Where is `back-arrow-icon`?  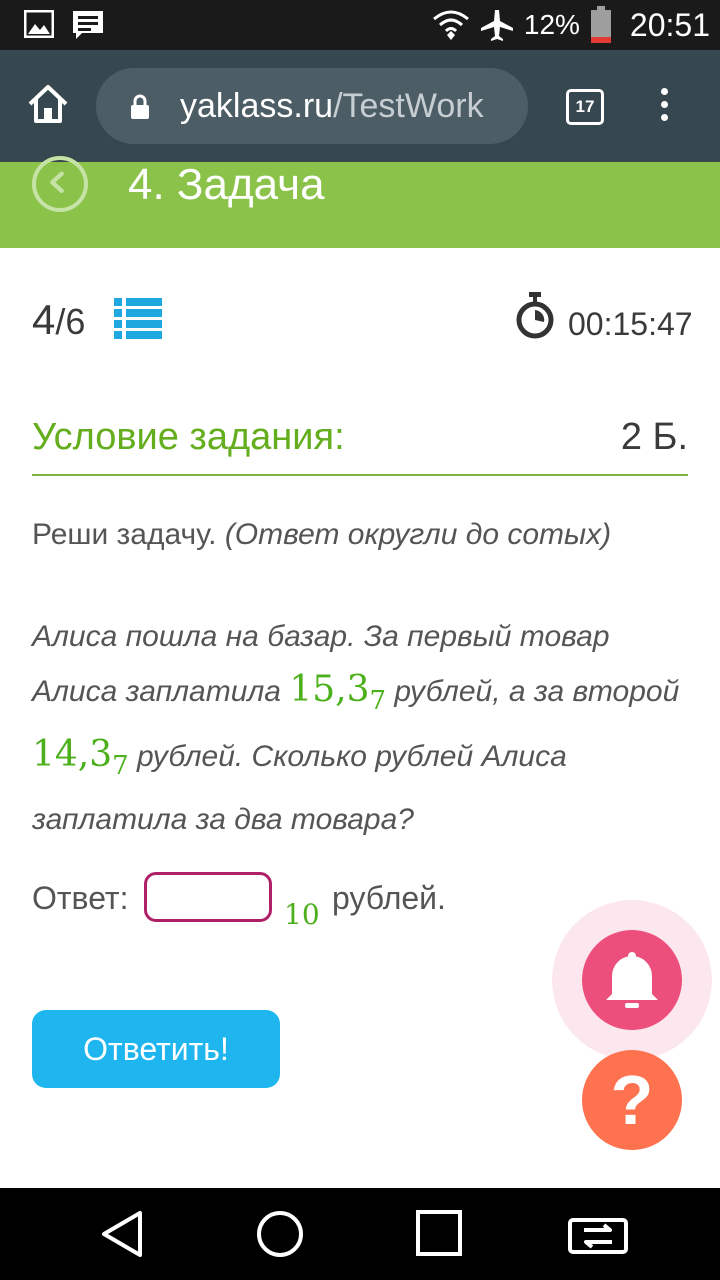
back-arrow-icon is located at coordinates (60, 184).